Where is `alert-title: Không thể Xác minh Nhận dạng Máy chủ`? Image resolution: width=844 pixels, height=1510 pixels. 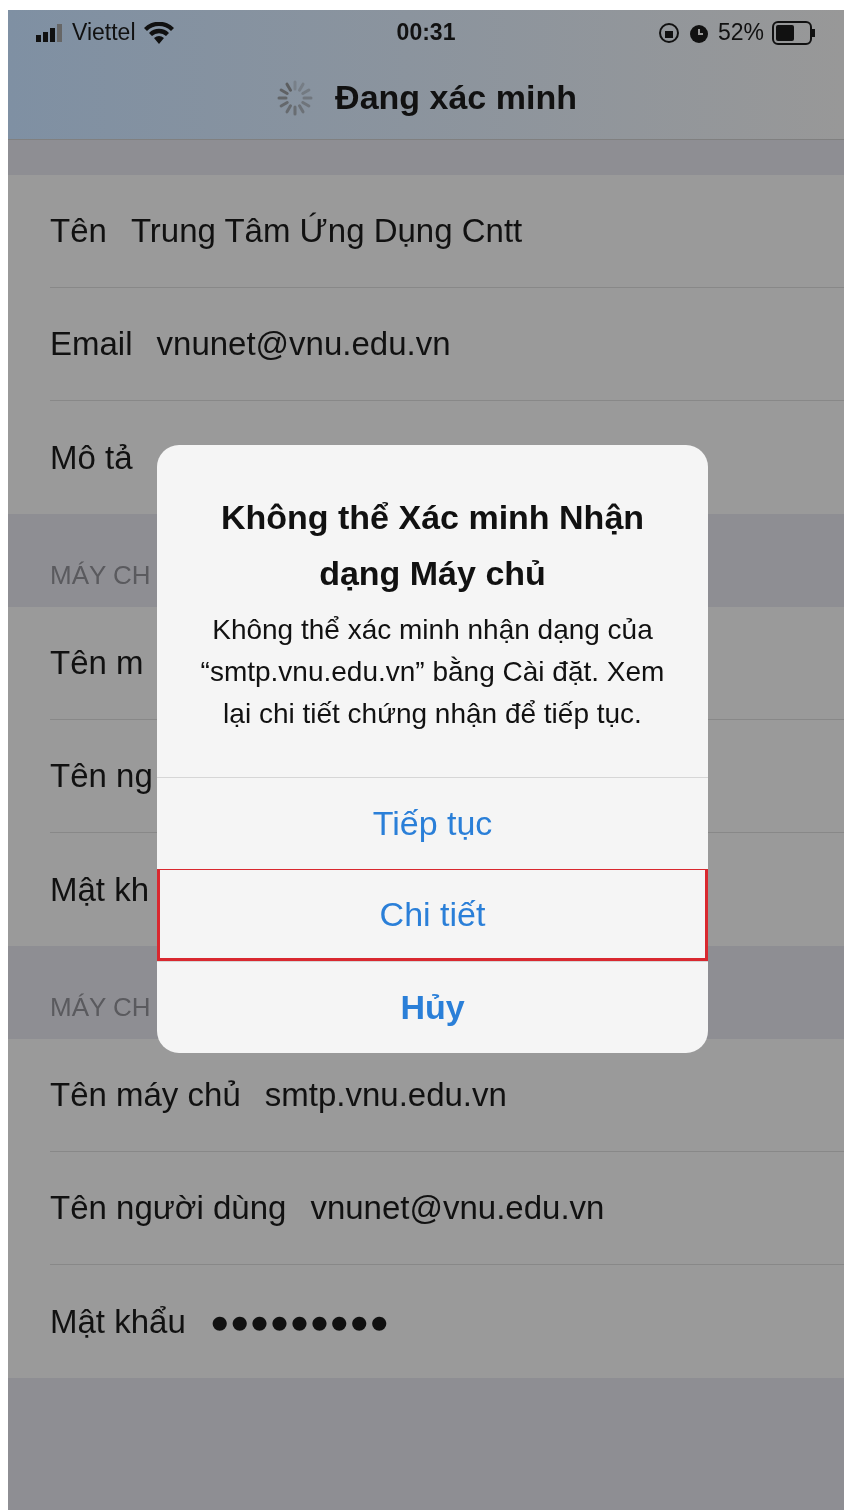 alert-title: Không thể Xác minh Nhận dạng Máy chủ is located at coordinates (432, 545).